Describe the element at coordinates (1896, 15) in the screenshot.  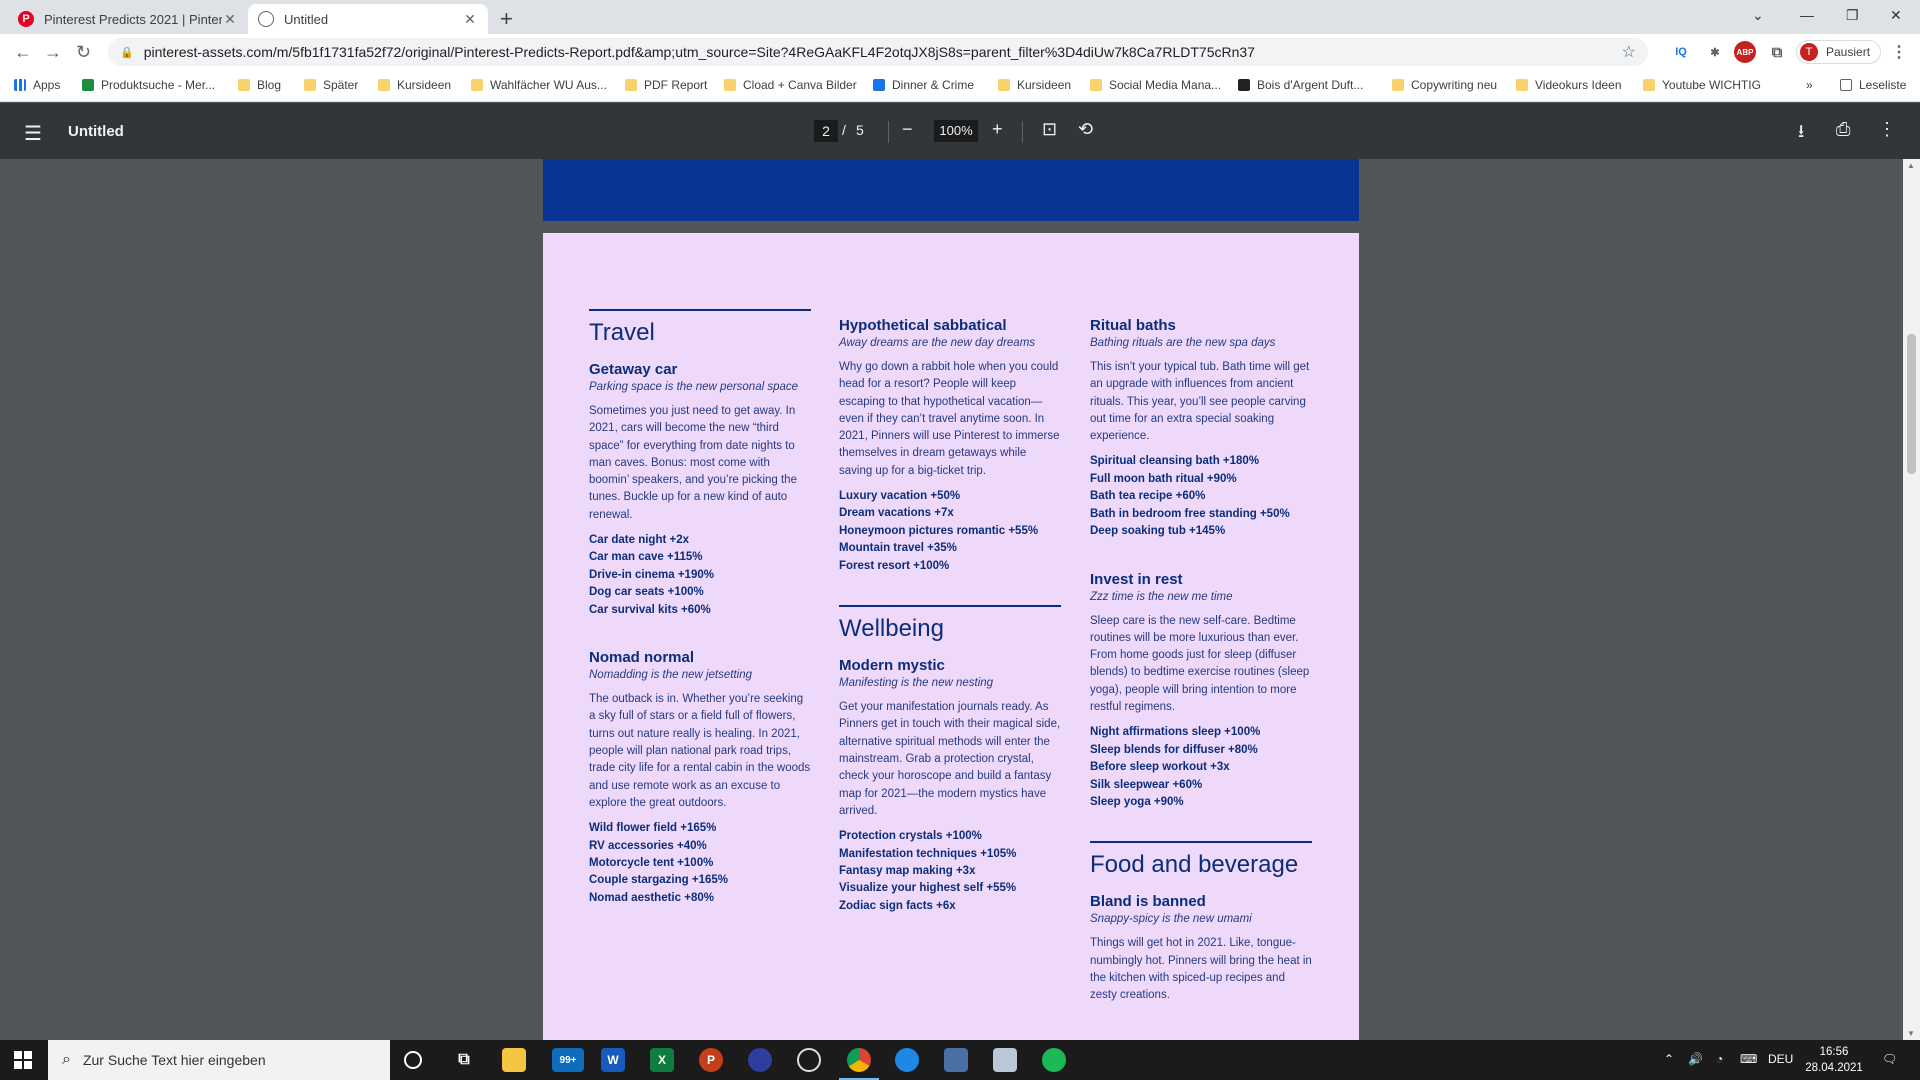
I see `close-window-icon: ✕` at that location.